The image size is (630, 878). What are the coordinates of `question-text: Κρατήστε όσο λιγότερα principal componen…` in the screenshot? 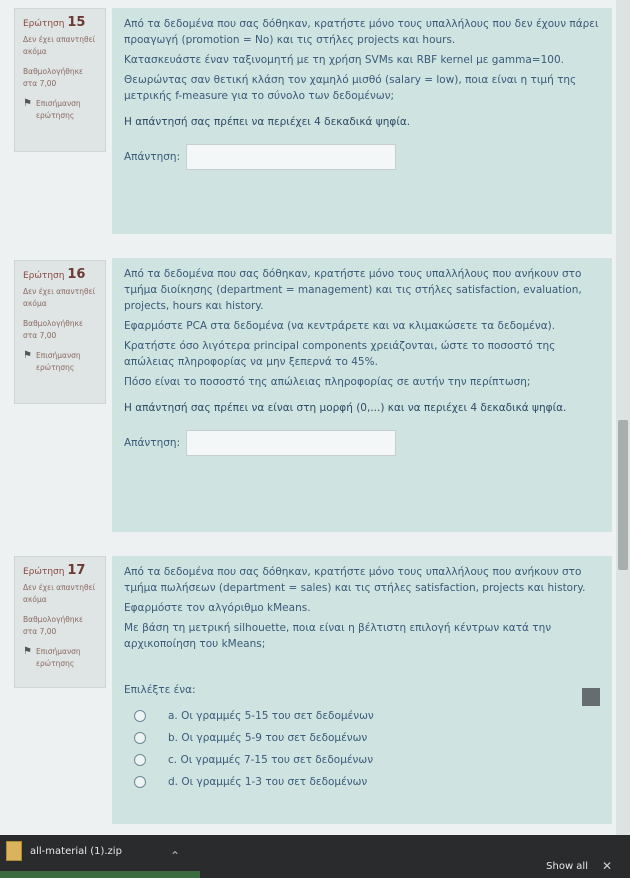 It's located at (340, 354).